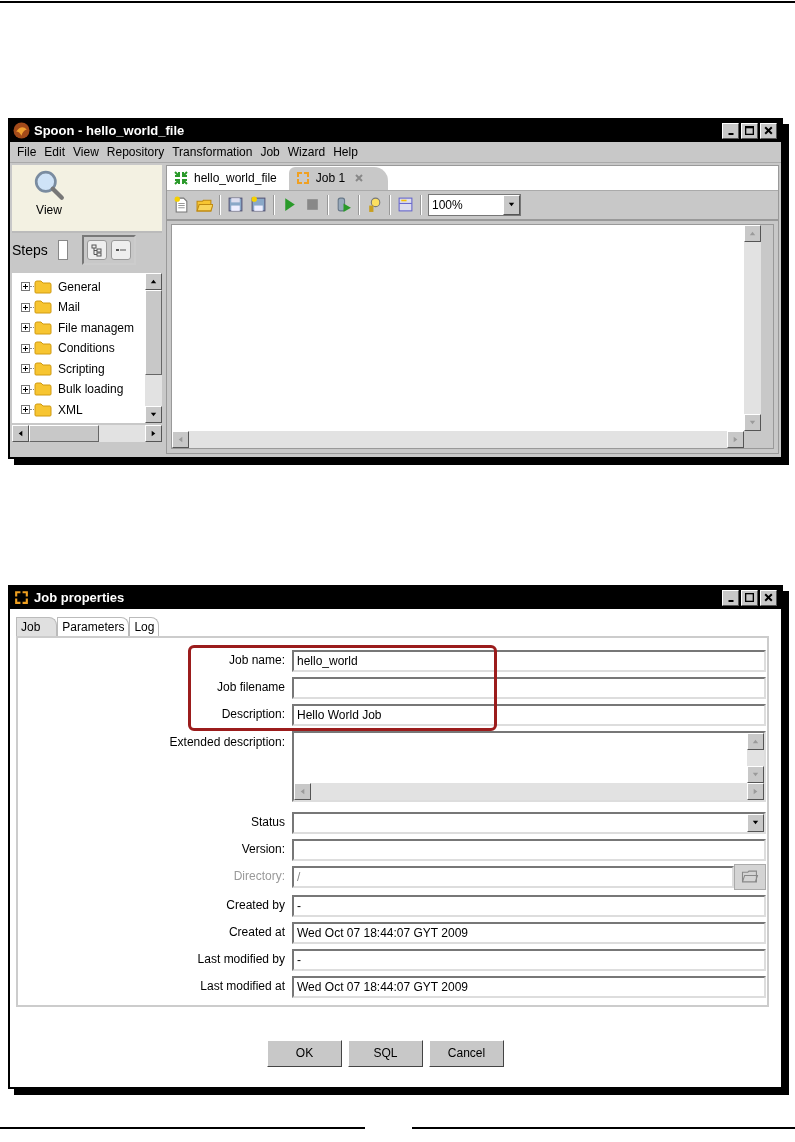 This screenshot has width=795, height=1142. What do you see at coordinates (304, 1053) in the screenshot?
I see `dialog-button: OK` at bounding box center [304, 1053].